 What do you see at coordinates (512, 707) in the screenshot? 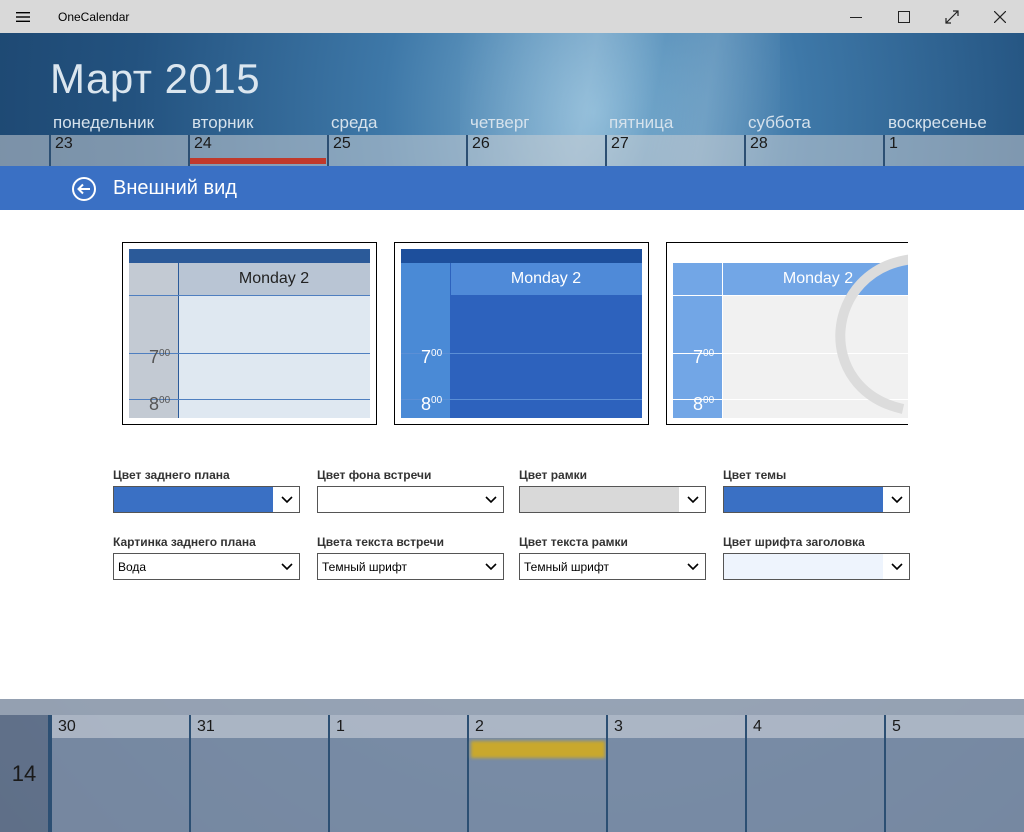
I see `calendar-divider-strip` at bounding box center [512, 707].